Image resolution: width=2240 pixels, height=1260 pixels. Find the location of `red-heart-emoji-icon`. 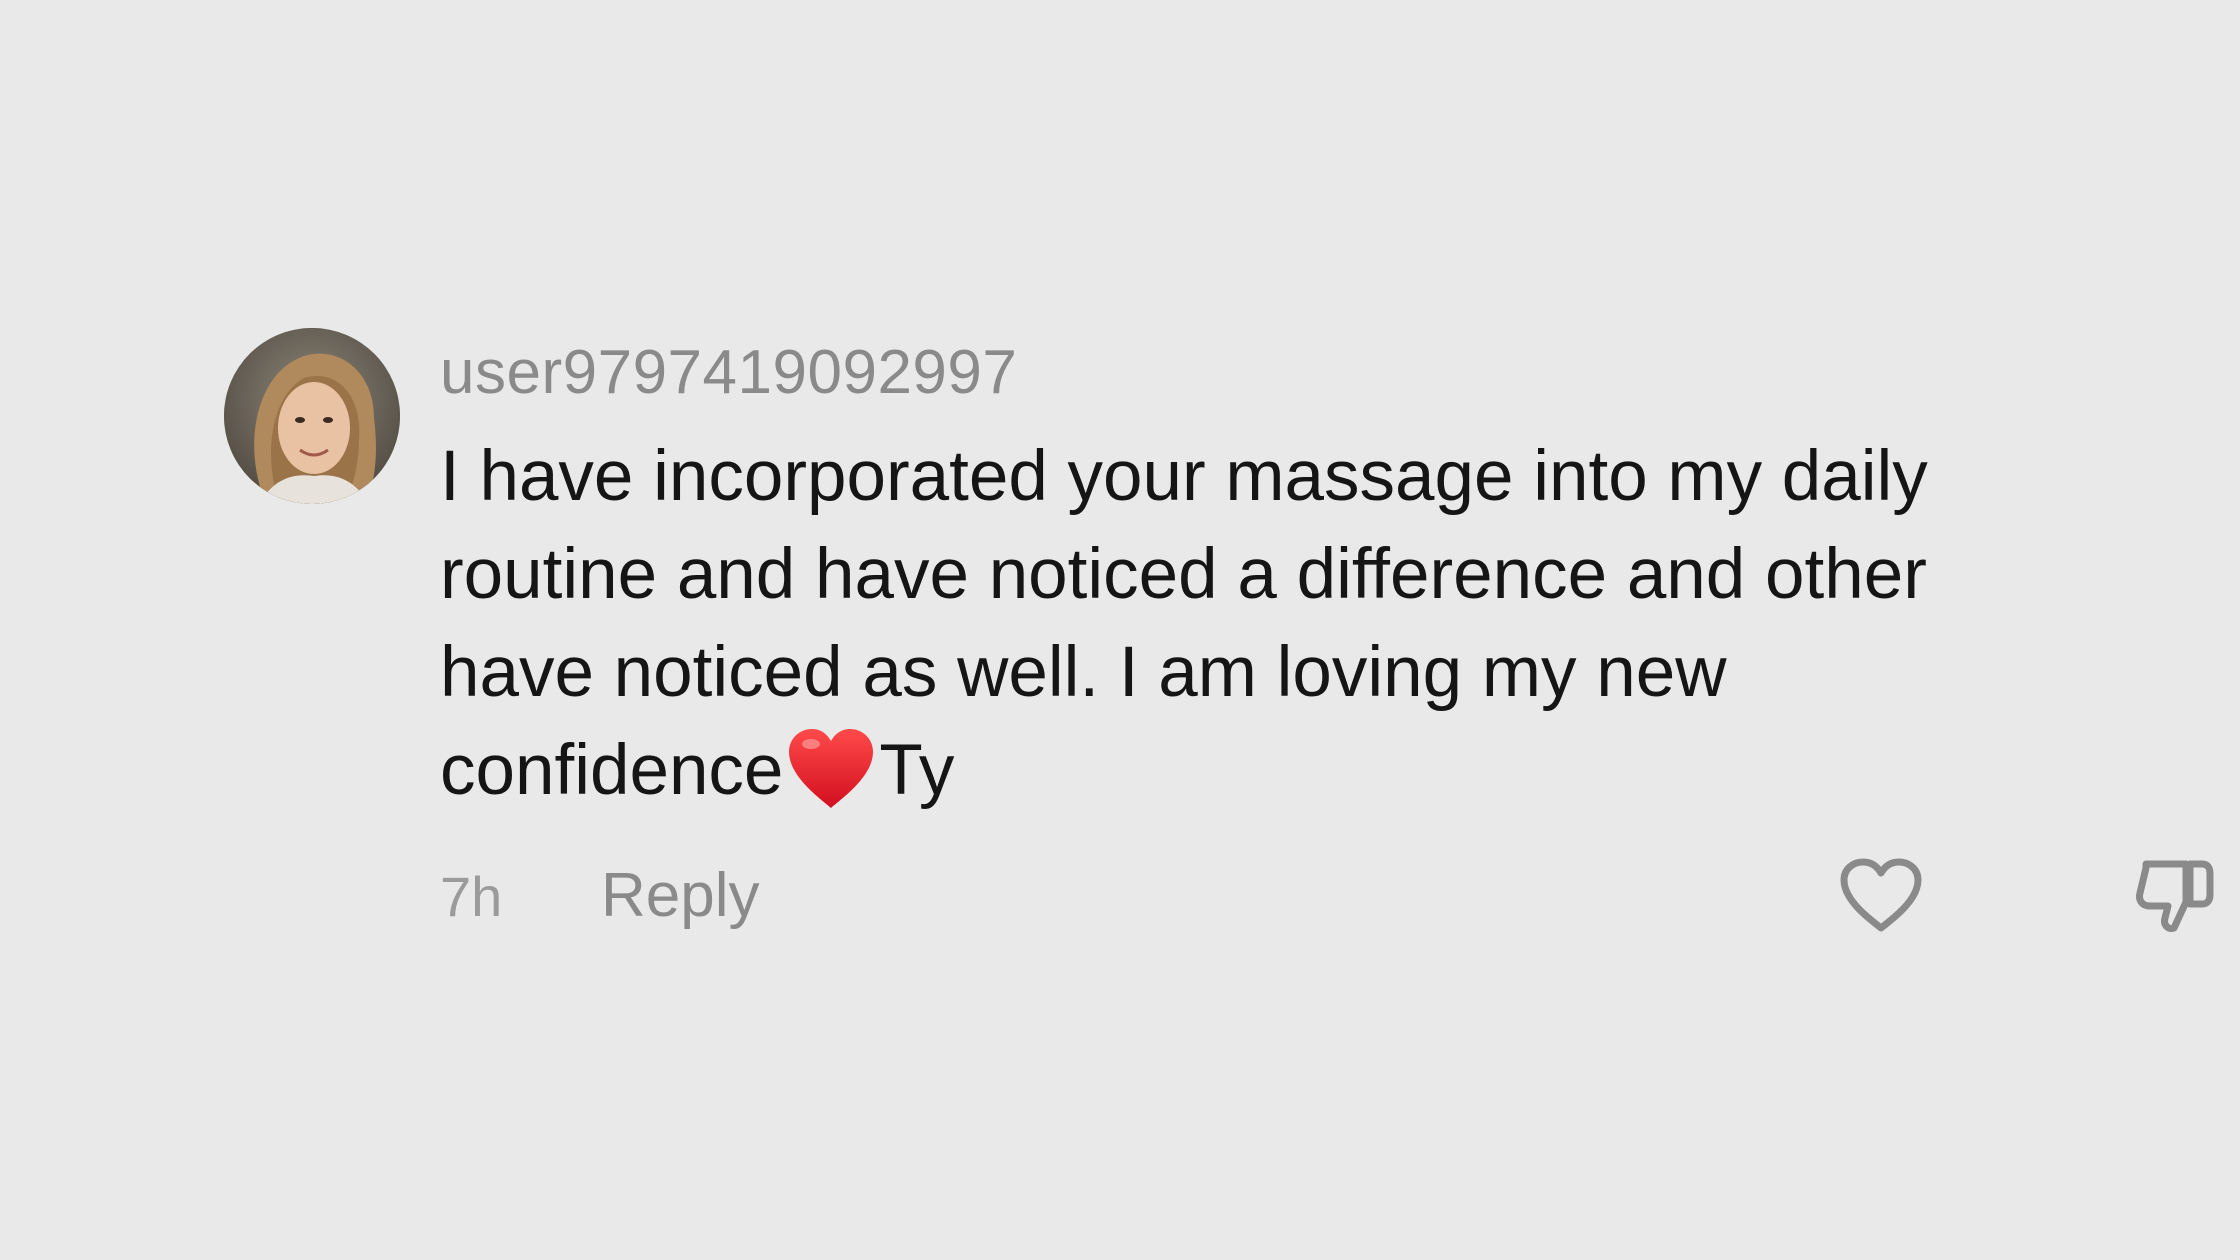

red-heart-emoji-icon is located at coordinates (831, 769).